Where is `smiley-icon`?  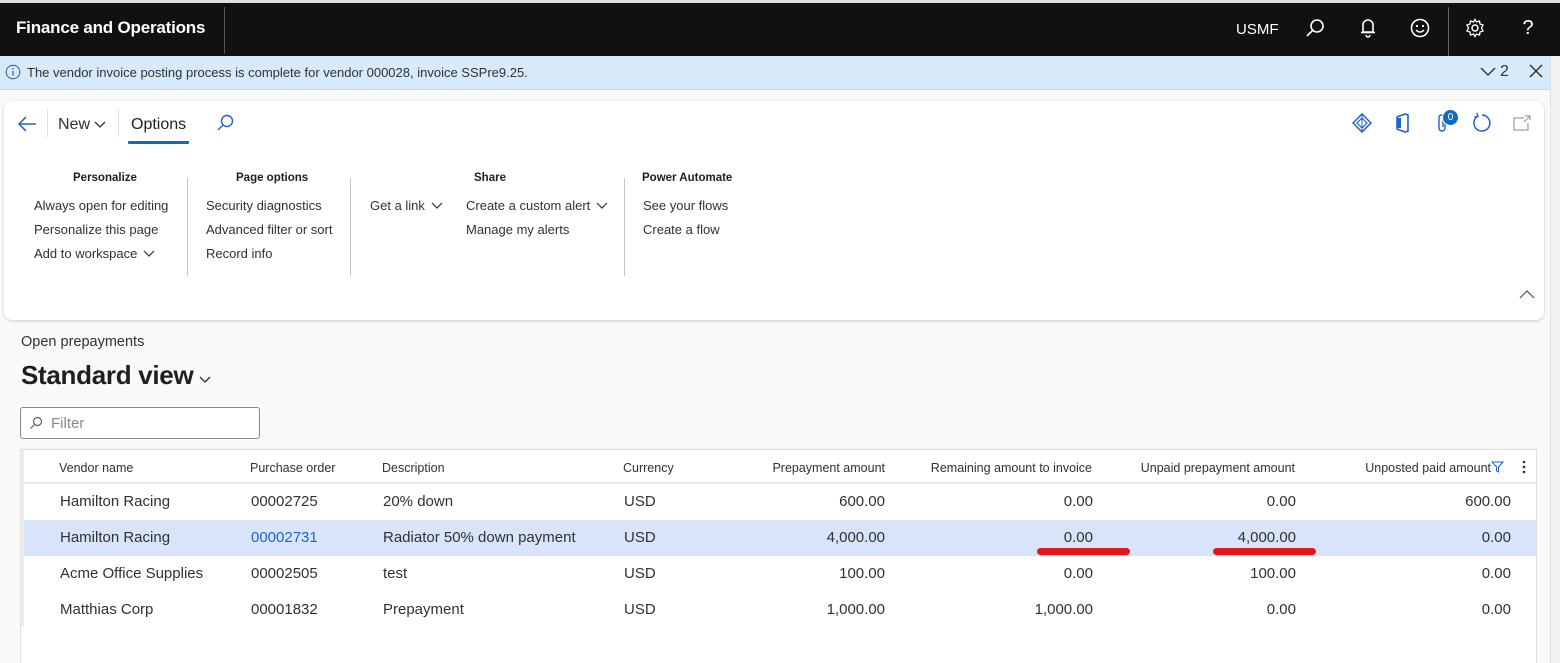
smiley-icon is located at coordinates (1420, 28).